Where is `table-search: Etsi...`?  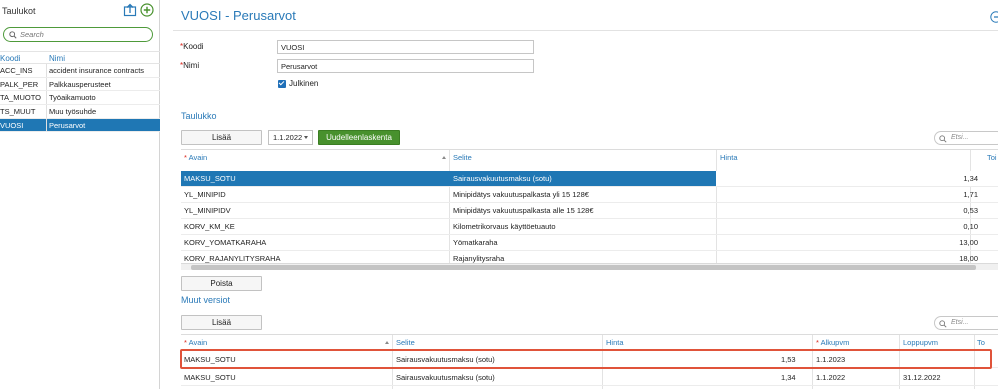
table-search: Etsi... is located at coordinates (966, 138).